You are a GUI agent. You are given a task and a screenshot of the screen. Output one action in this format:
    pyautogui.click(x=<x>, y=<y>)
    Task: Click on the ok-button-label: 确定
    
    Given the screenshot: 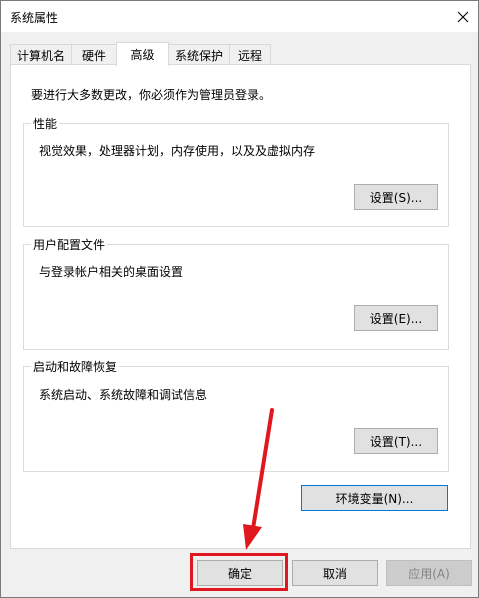 What is the action you would take?
    pyautogui.click(x=239, y=573)
    